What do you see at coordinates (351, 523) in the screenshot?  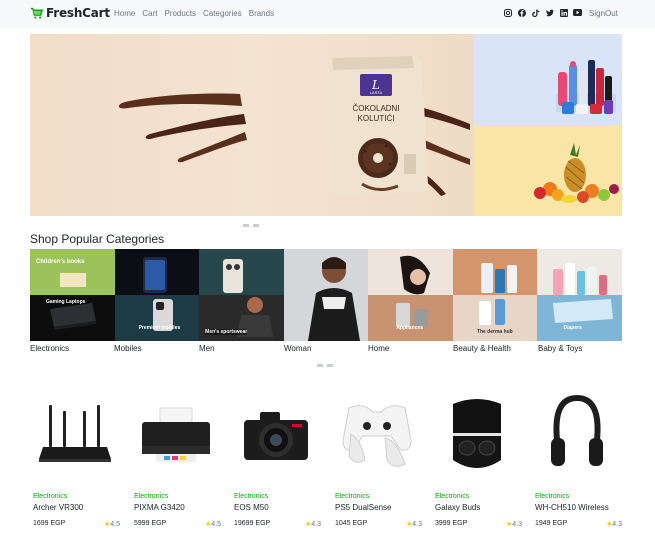 I see `product-price: 1045 EGP` at bounding box center [351, 523].